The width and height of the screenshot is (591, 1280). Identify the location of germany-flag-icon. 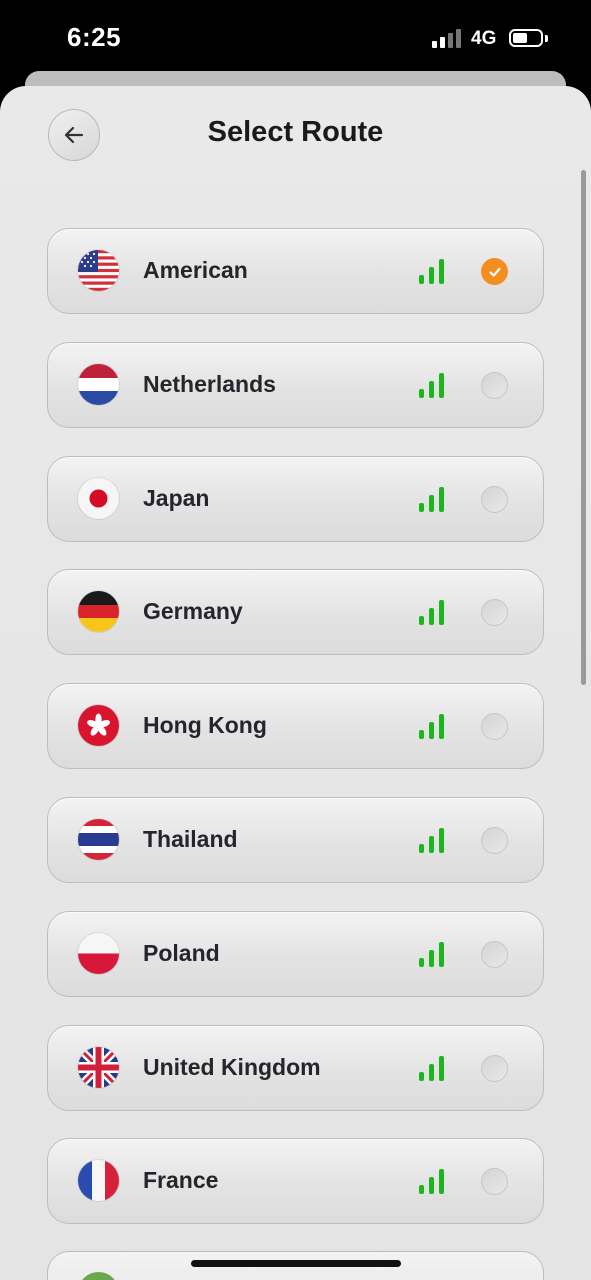
(98, 612).